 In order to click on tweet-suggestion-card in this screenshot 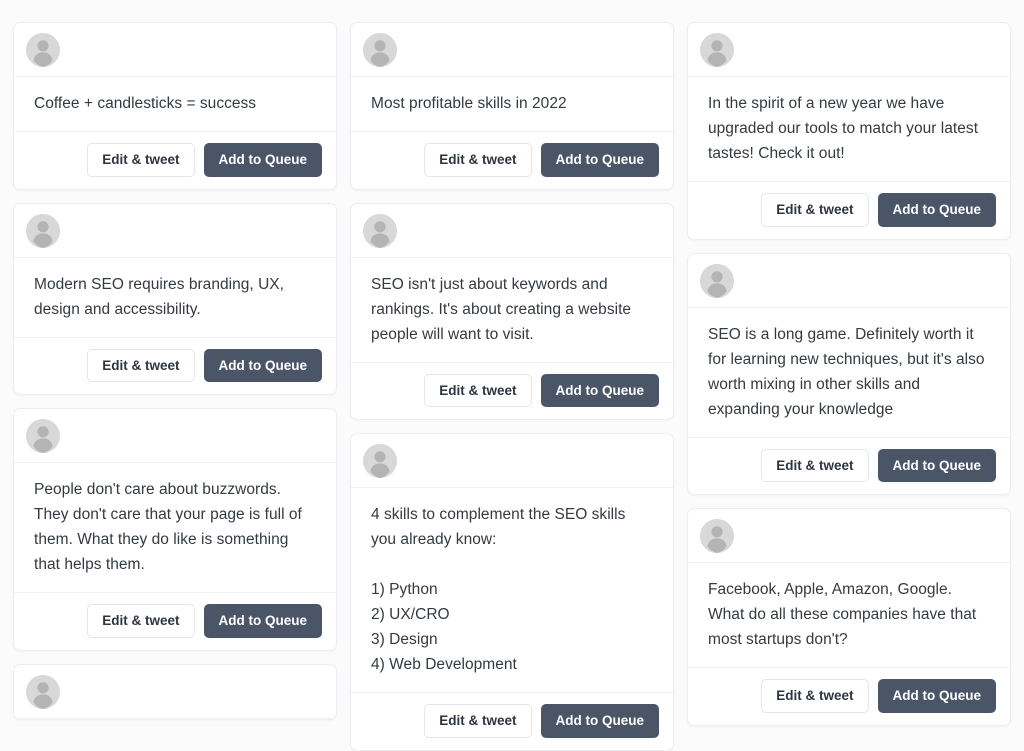, I will do `click(175, 691)`.